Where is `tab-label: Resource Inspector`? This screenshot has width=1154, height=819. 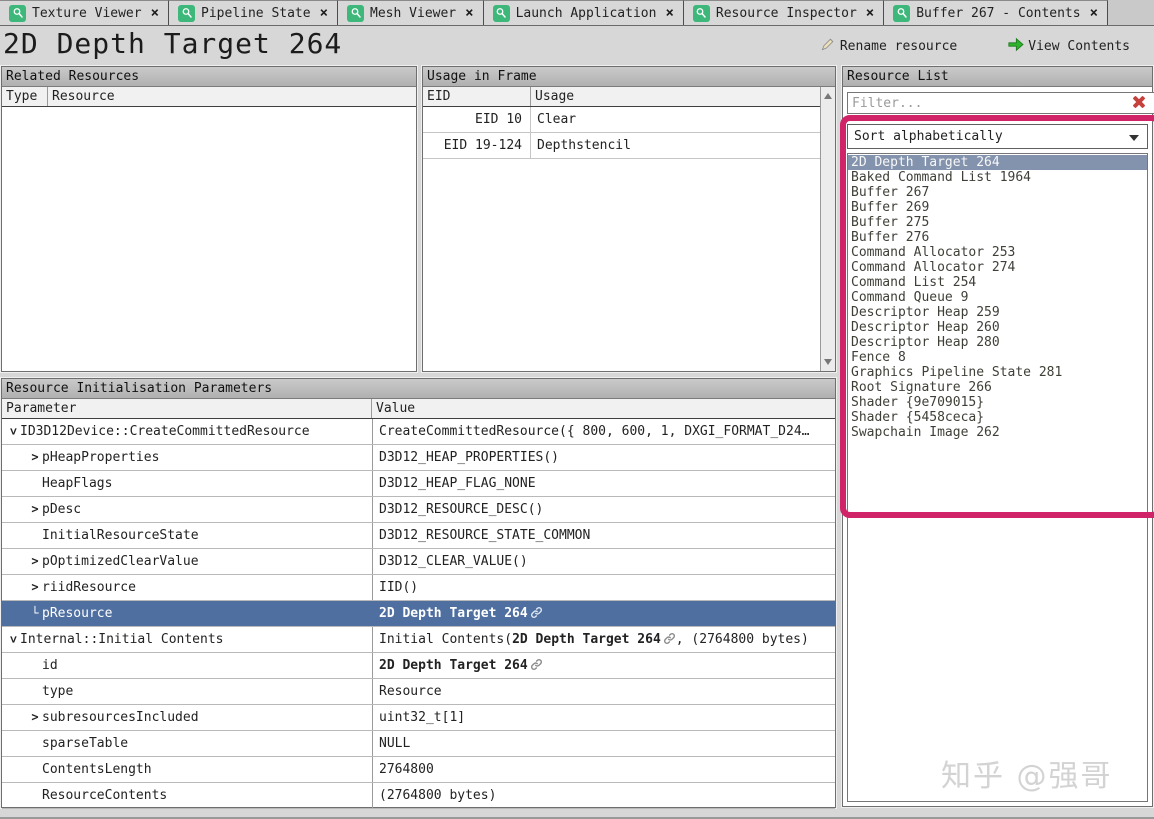
tab-label: Resource Inspector is located at coordinates (786, 13).